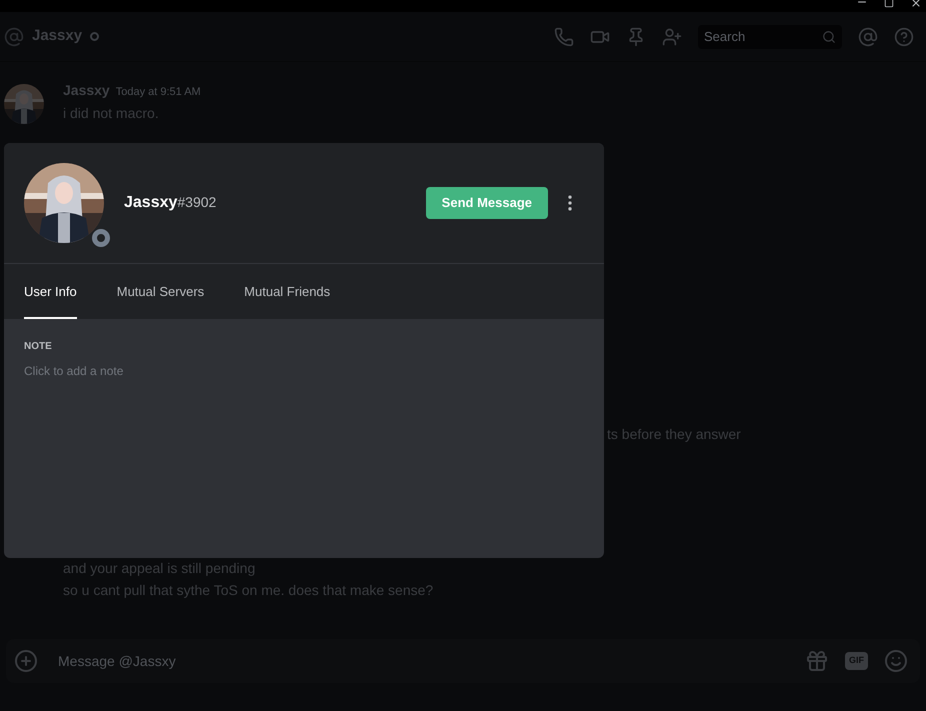 This screenshot has width=926, height=711. Describe the element at coordinates (564, 36) in the screenshot. I see `phone-icon` at that location.